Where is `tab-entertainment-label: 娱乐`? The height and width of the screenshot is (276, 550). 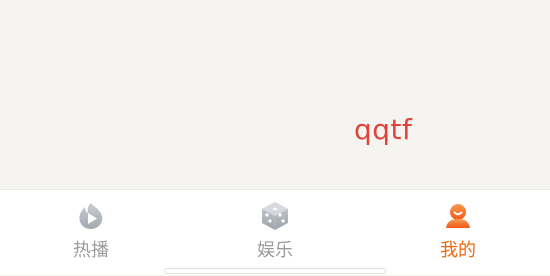
tab-entertainment-label: 娱乐 is located at coordinates (275, 250).